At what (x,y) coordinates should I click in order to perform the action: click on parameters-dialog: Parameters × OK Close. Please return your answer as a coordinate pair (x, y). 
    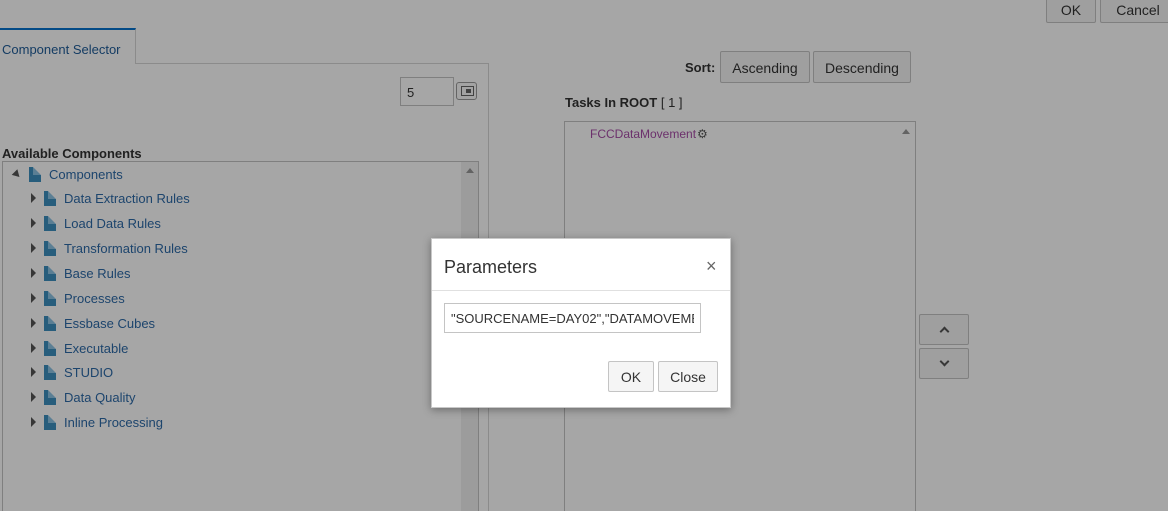
    Looking at the image, I should click on (581, 323).